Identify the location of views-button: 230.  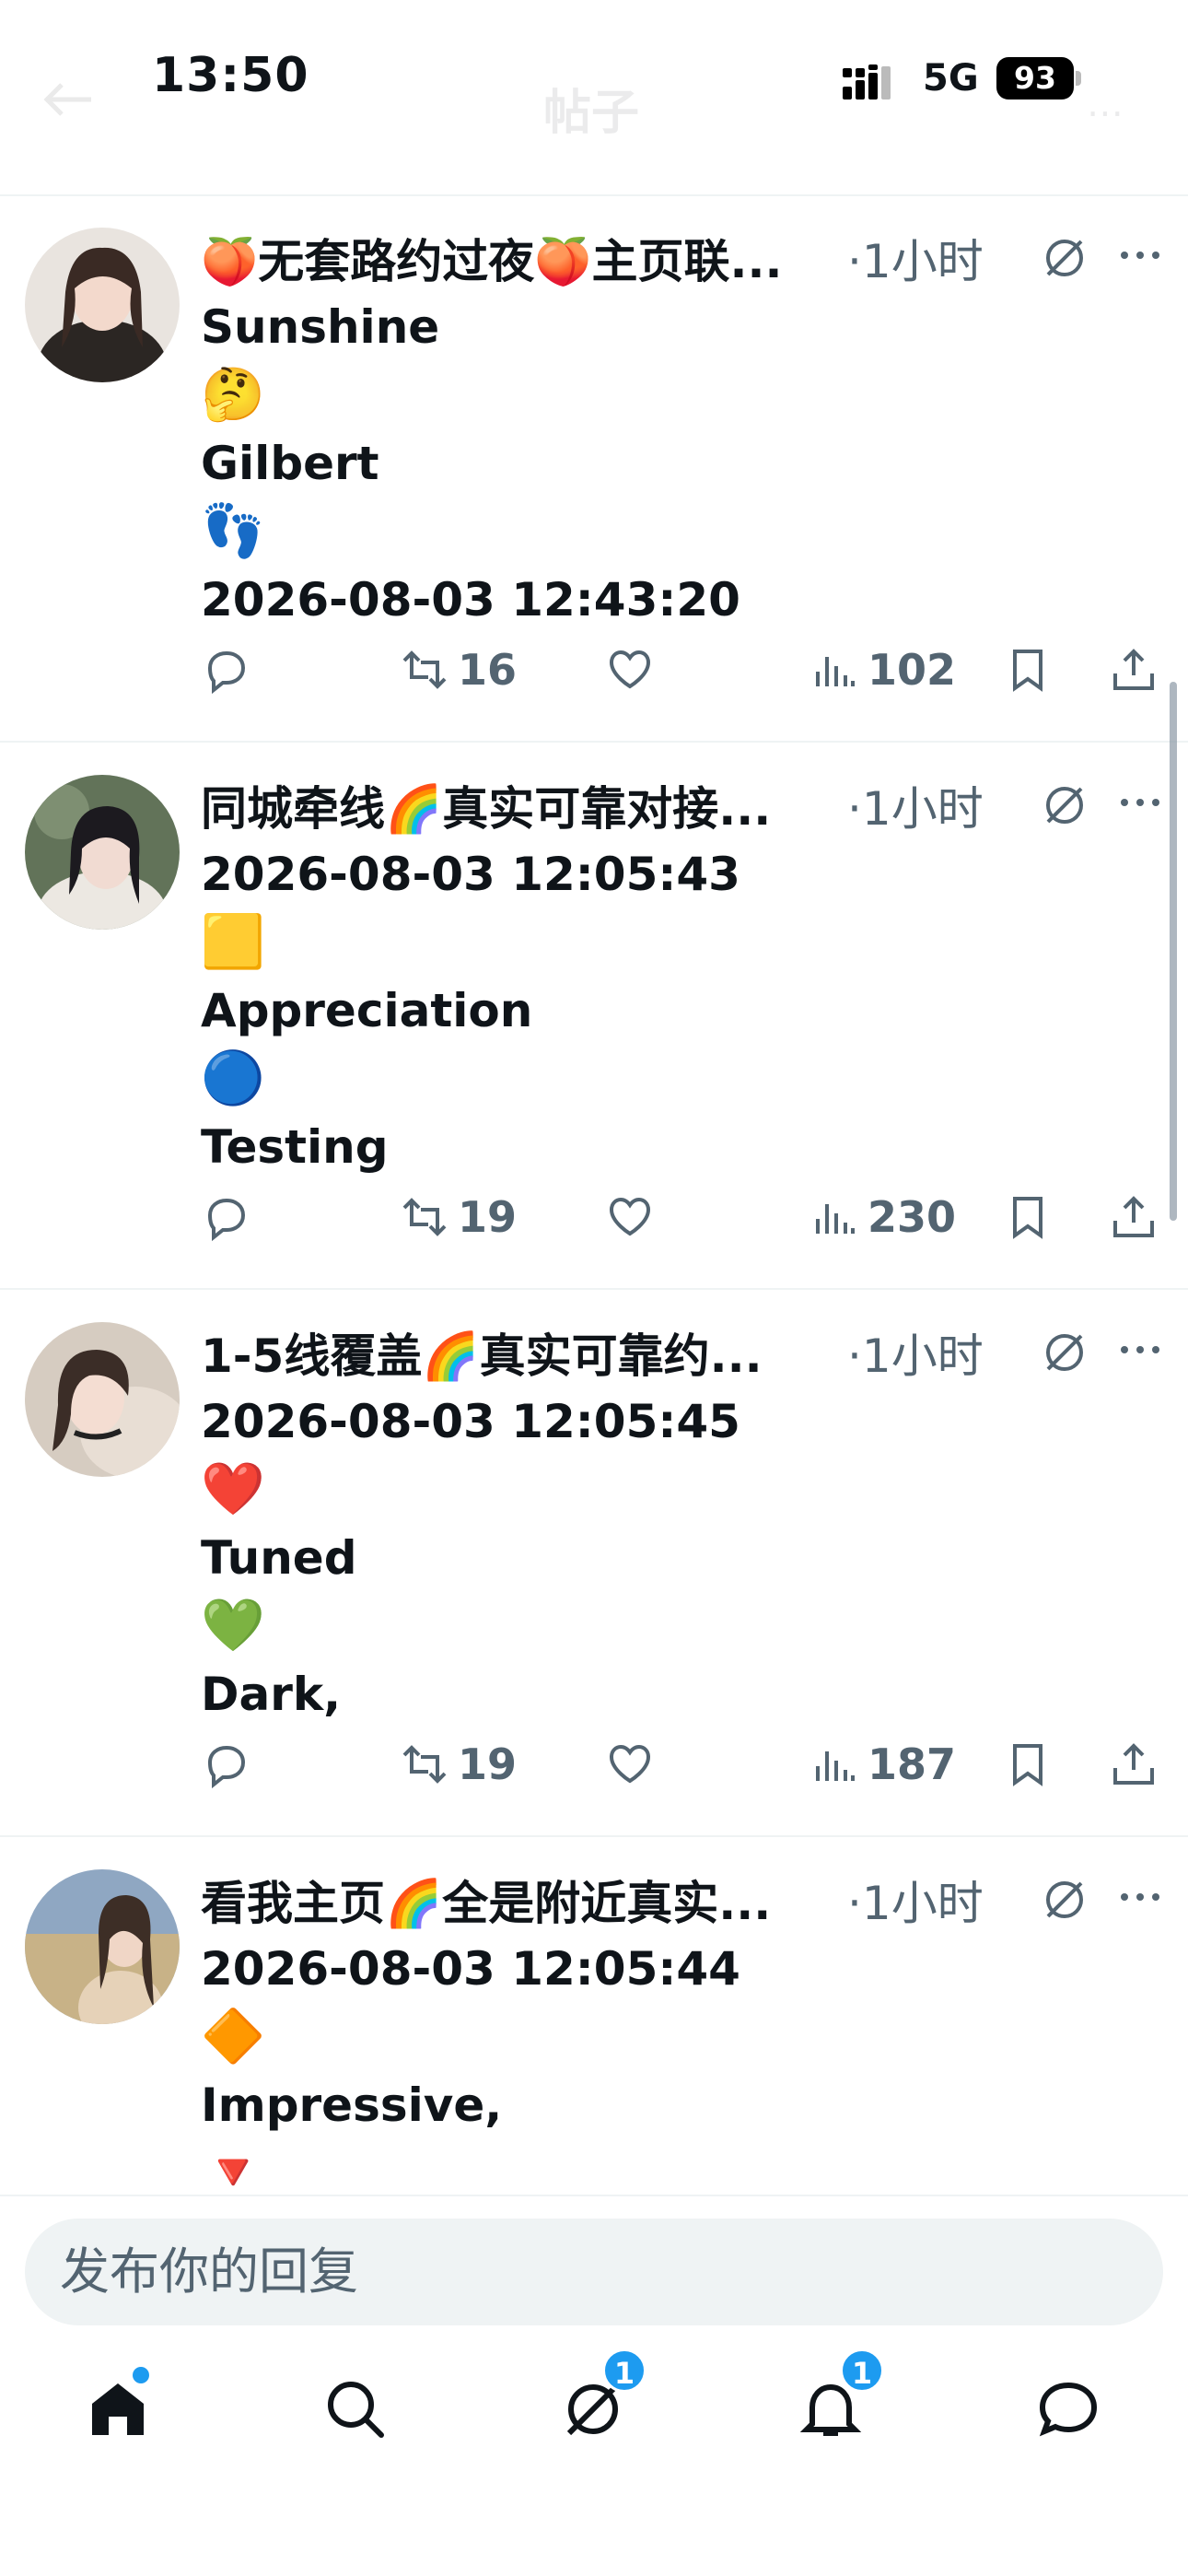
(882, 1217).